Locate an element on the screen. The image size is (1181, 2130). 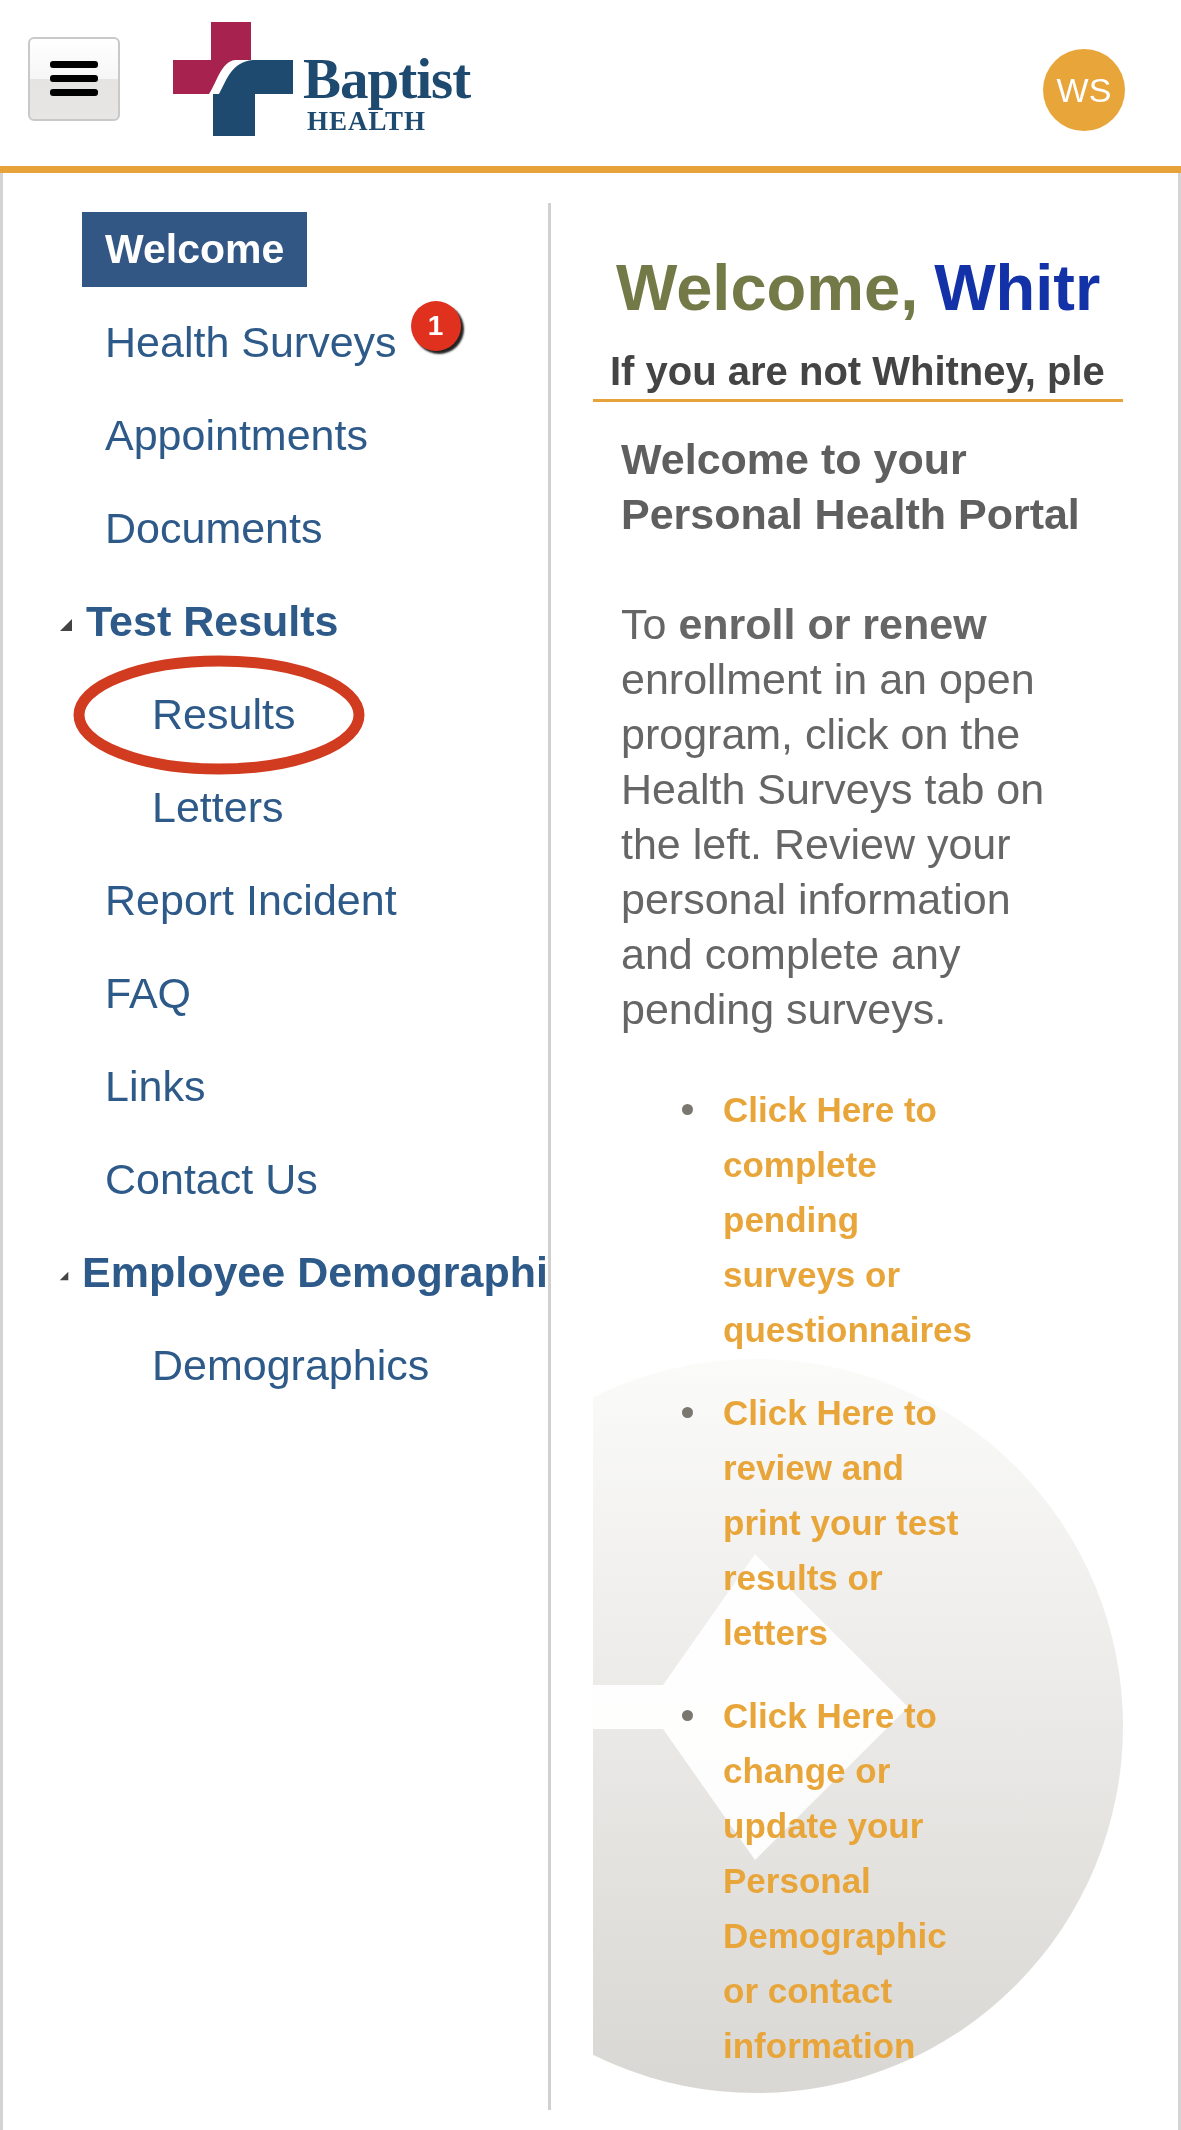
cross-logo-icon is located at coordinates (233, 79).